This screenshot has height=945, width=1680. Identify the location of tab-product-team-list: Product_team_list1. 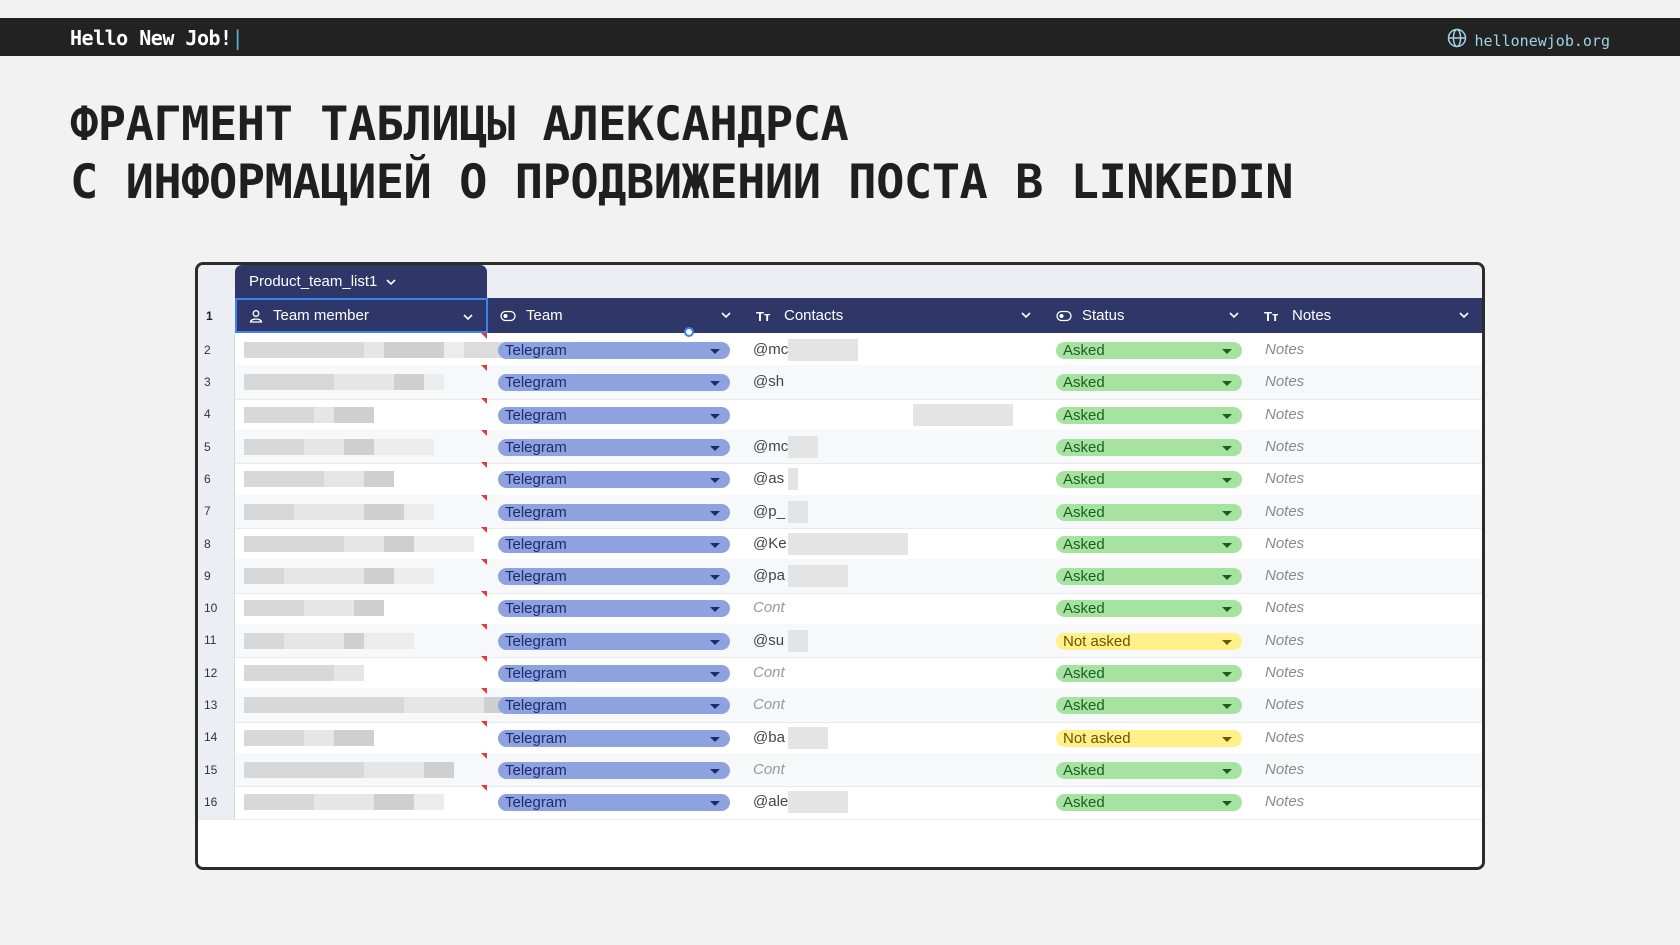
(361, 281).